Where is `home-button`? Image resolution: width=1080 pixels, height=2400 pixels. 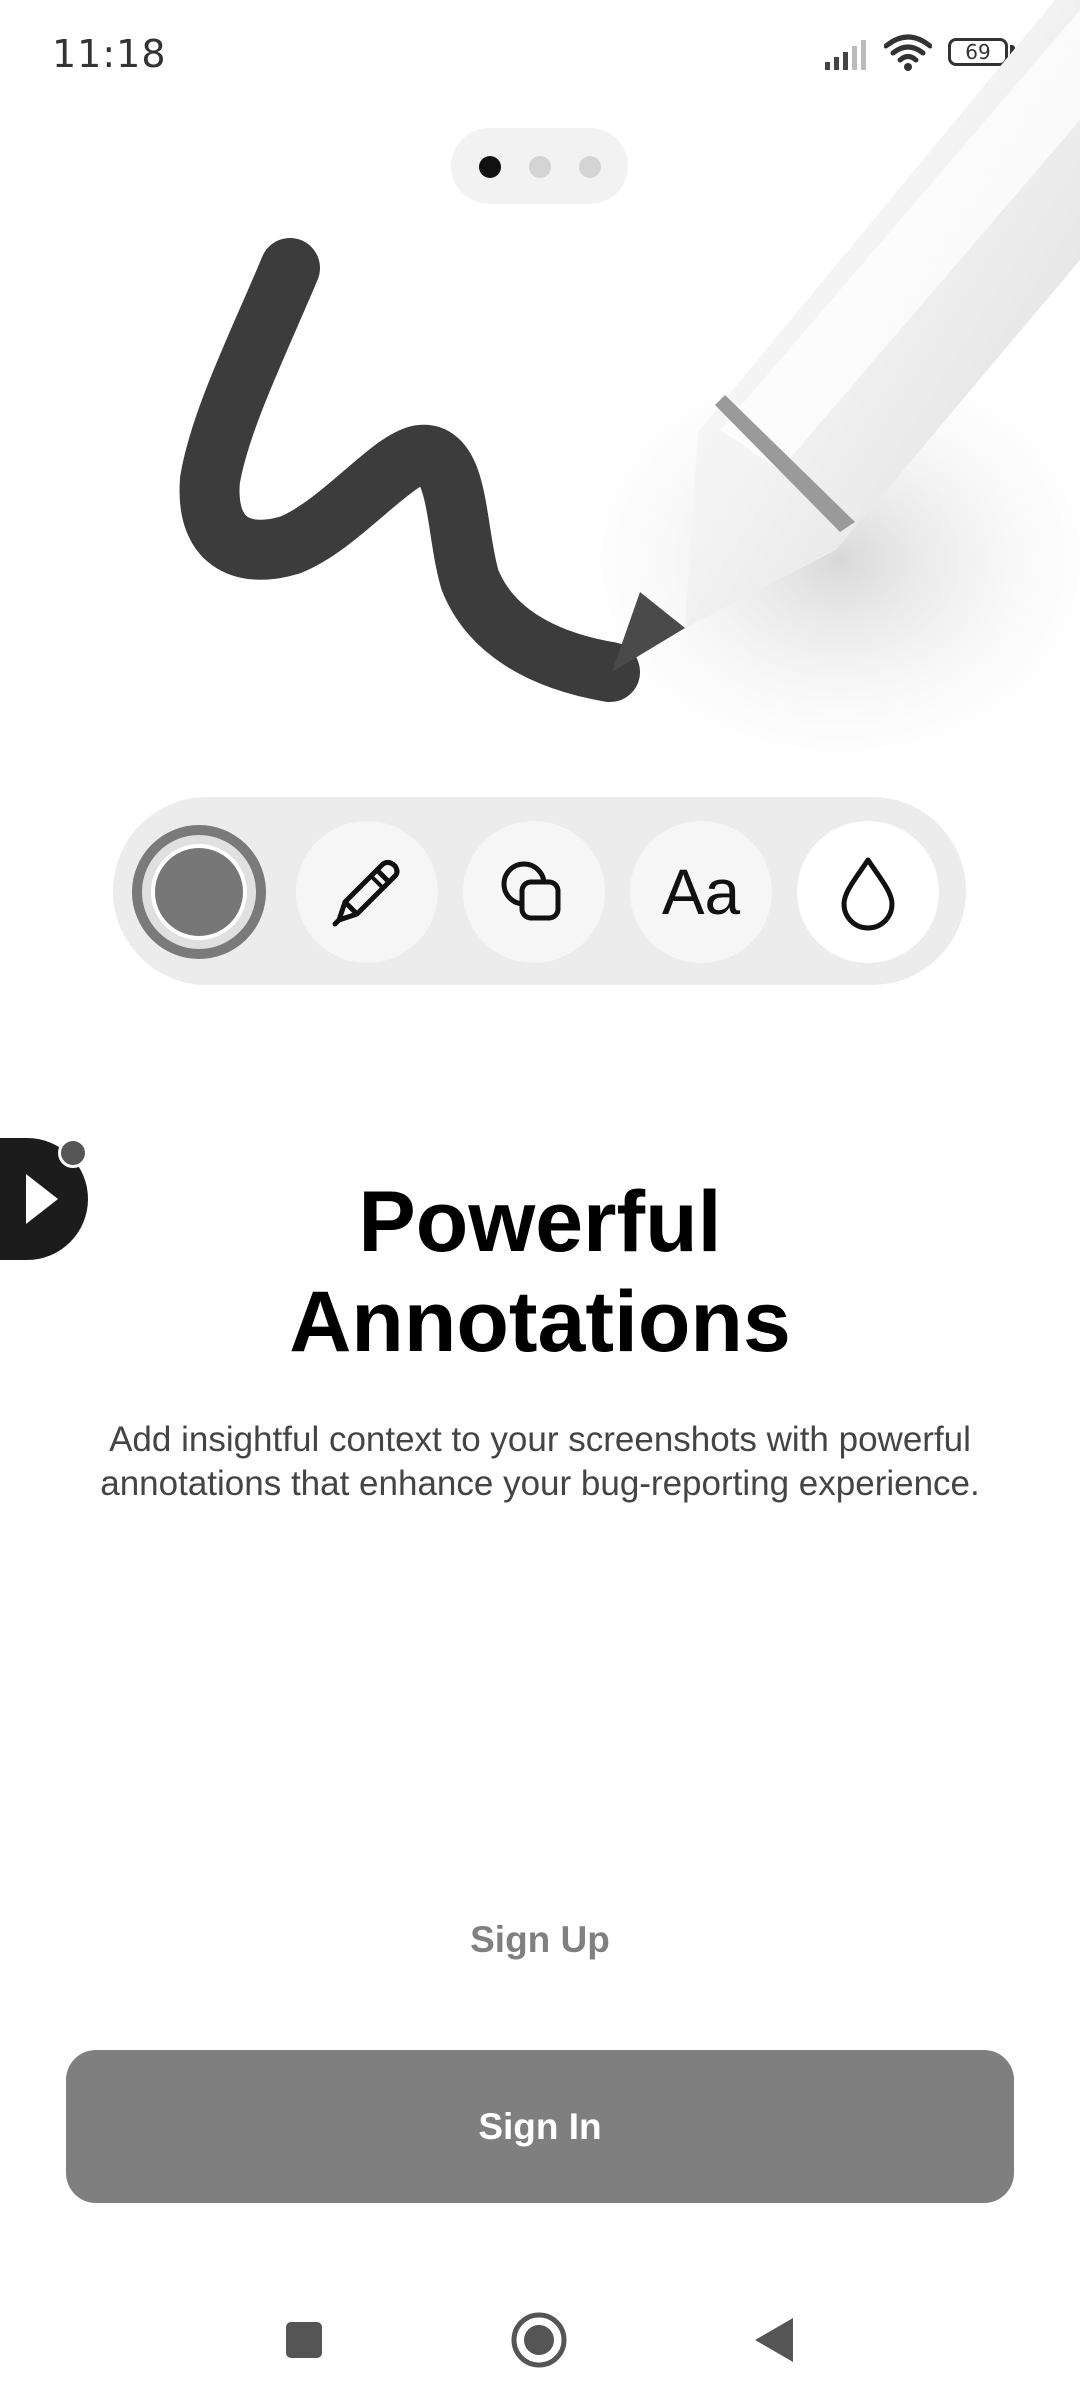 home-button is located at coordinates (539, 2340).